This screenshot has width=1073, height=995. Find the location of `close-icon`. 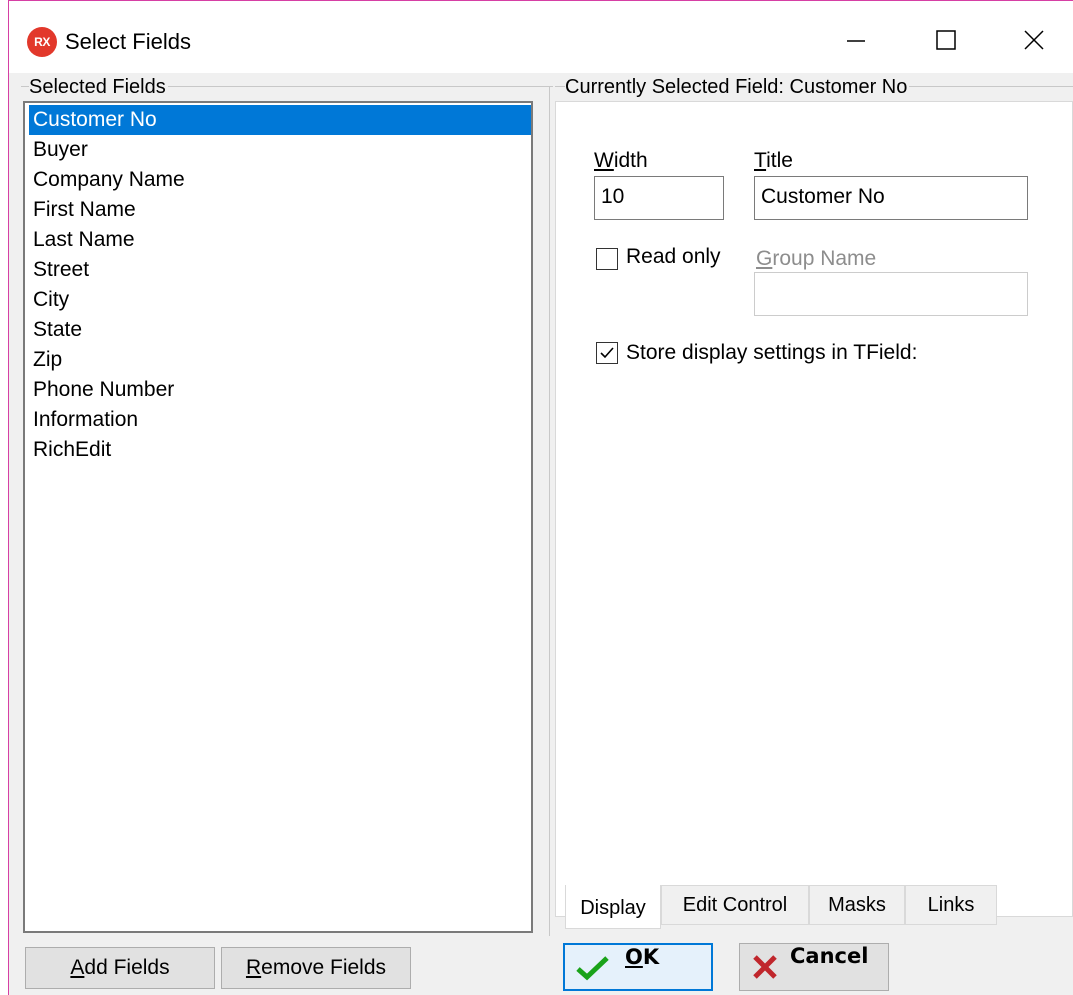

close-icon is located at coordinates (1034, 40).